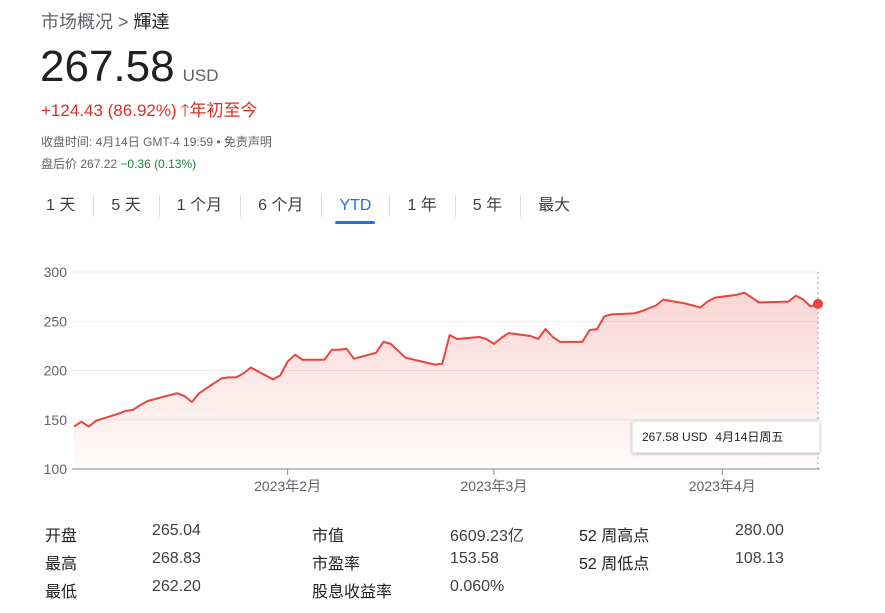  I want to click on tab-1d: 1 天, so click(60, 206).